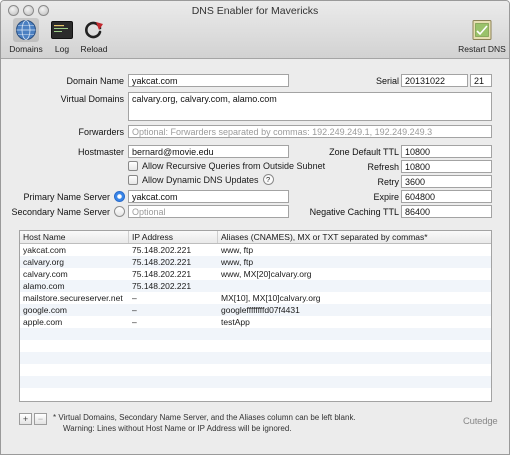 The image size is (510, 455). Describe the element at coordinates (94, 49) in the screenshot. I see `toolbar-reload-label: Reload` at that location.